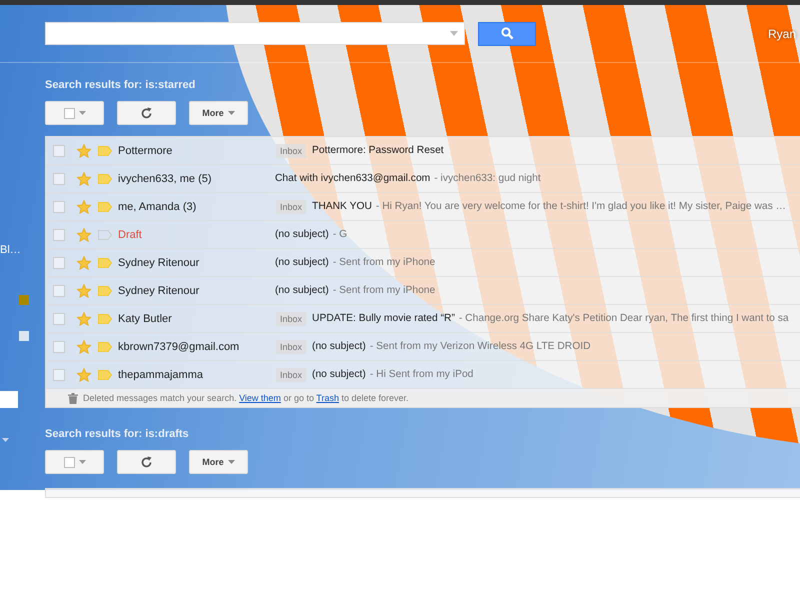 This screenshot has width=800, height=600. I want to click on snippet-text: - ivychen633: gud night, so click(487, 178).